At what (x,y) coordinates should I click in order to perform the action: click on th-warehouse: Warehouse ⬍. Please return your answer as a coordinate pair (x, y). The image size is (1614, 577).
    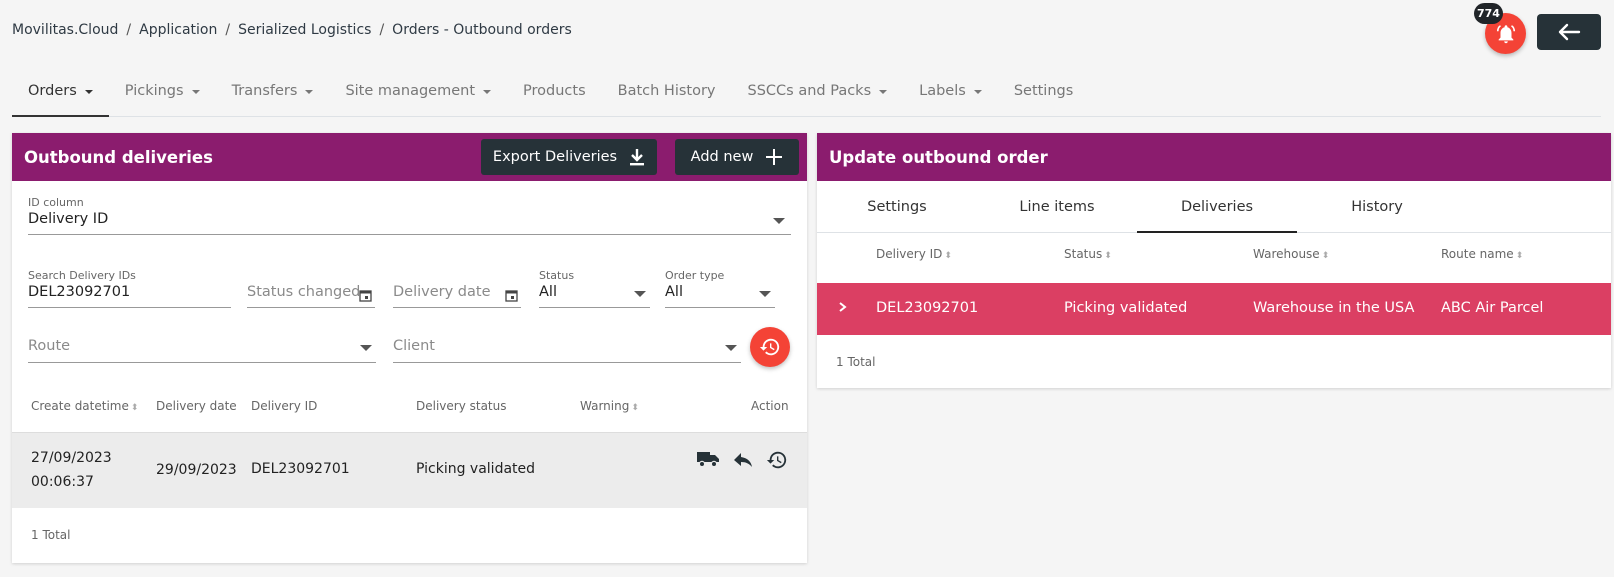
    Looking at the image, I should click on (1291, 254).